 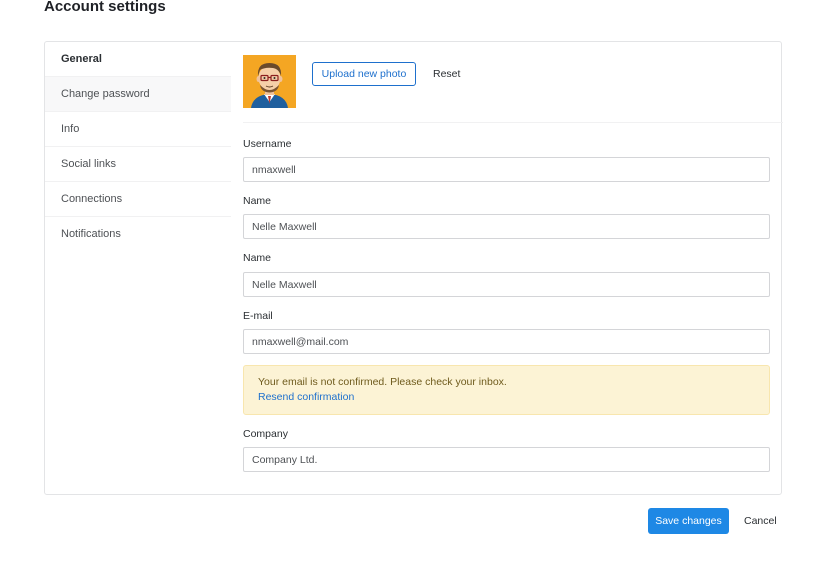 What do you see at coordinates (267, 144) in the screenshot?
I see `username-label: Username` at bounding box center [267, 144].